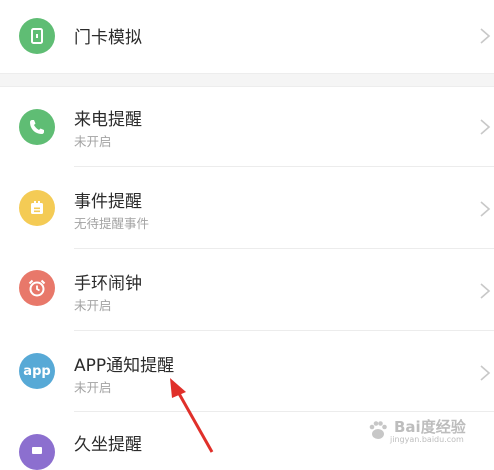  I want to click on watermark-url: jingyan.baidu.com, so click(427, 439).